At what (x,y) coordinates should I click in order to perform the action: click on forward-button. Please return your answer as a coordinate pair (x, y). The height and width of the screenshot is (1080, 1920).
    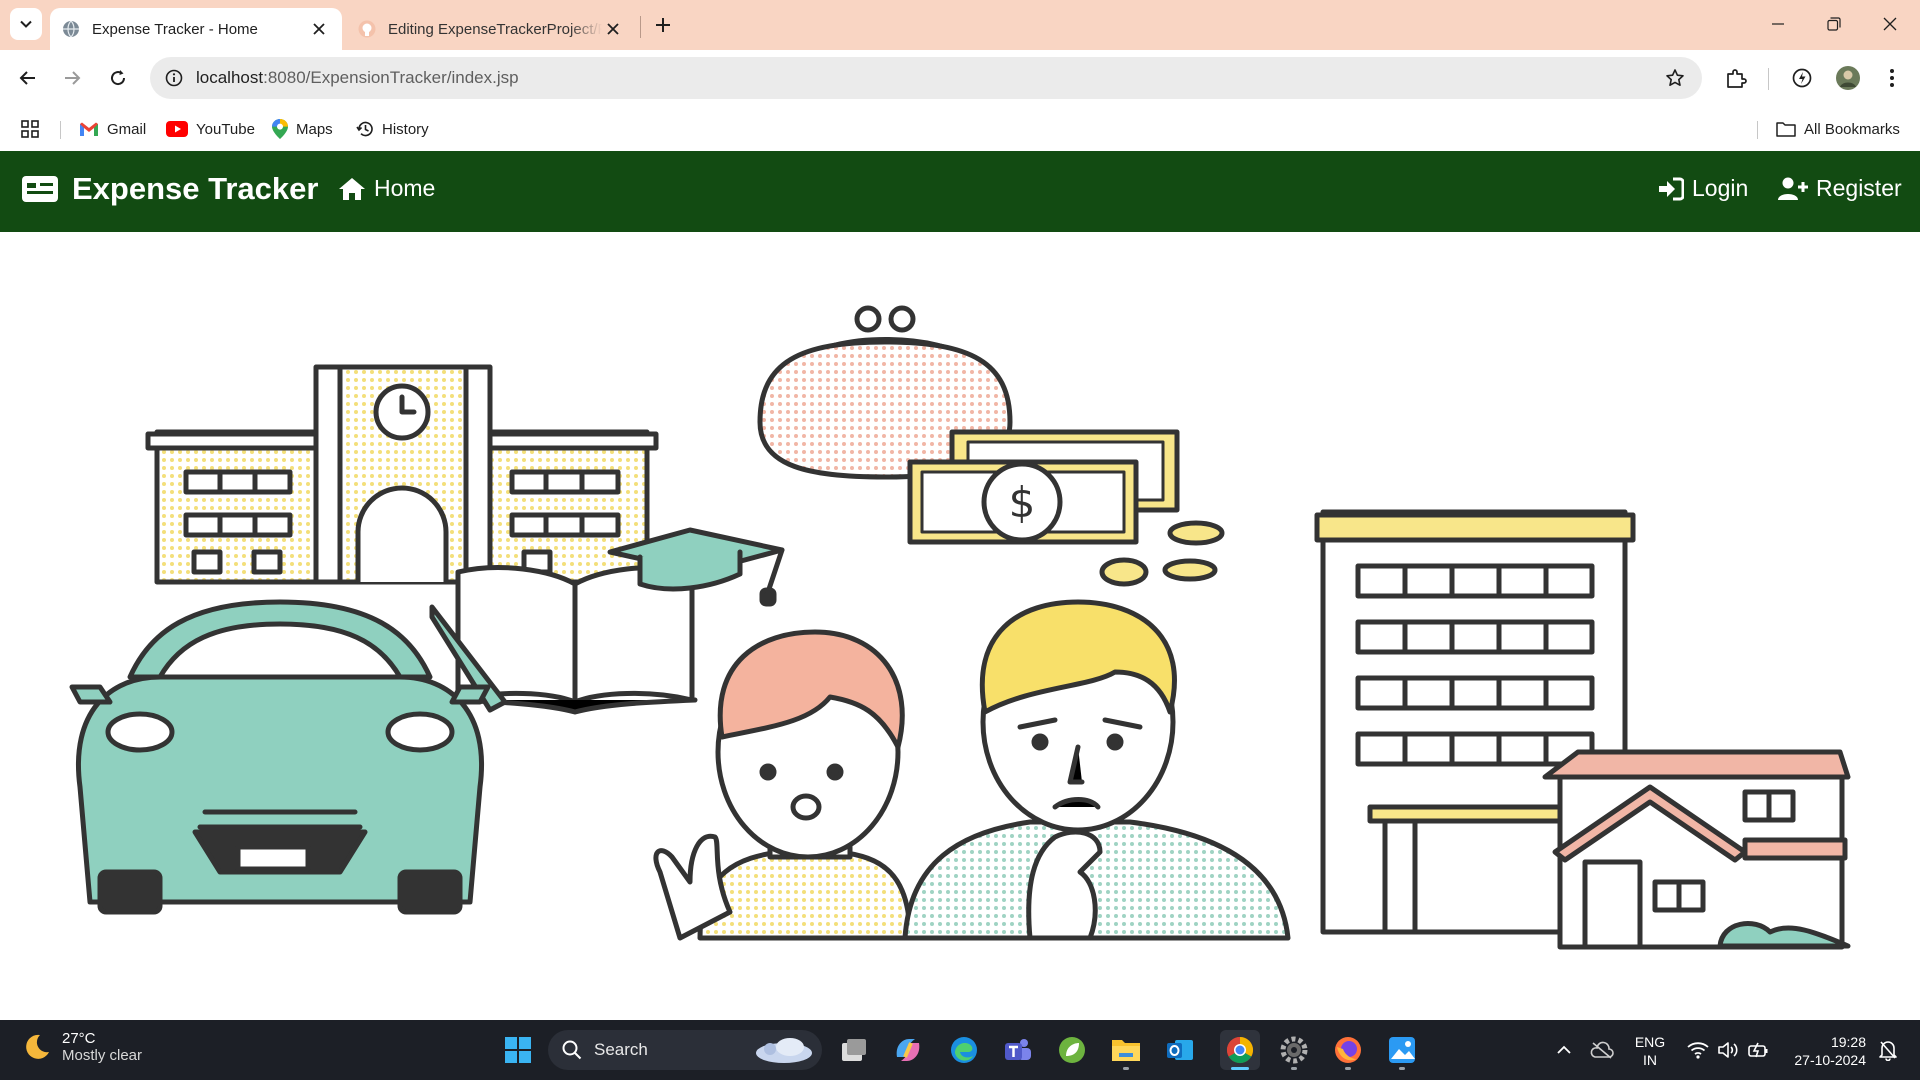
    Looking at the image, I should click on (72, 78).